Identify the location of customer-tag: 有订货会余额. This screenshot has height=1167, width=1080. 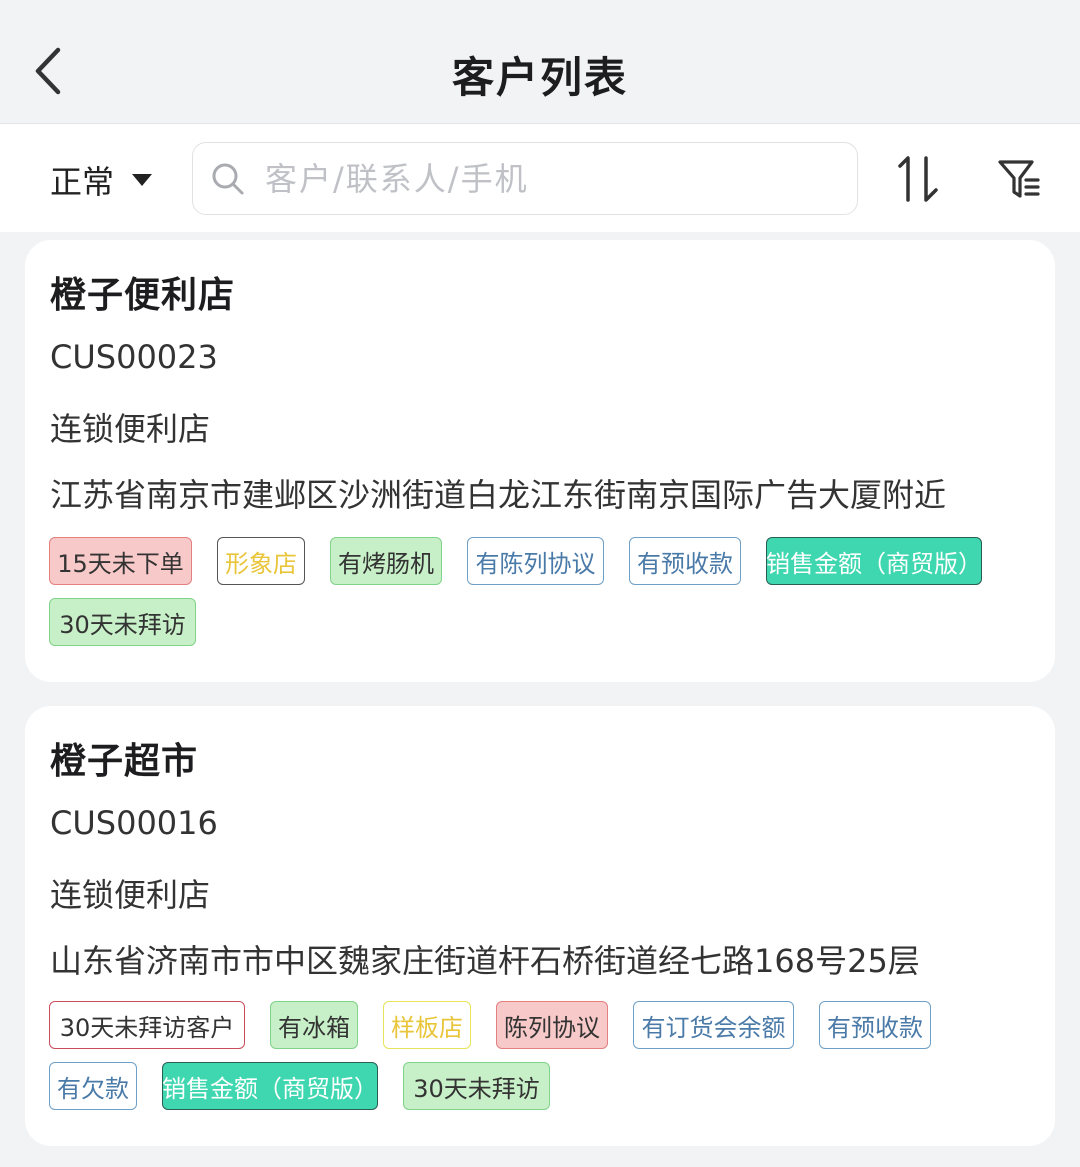
(713, 1025).